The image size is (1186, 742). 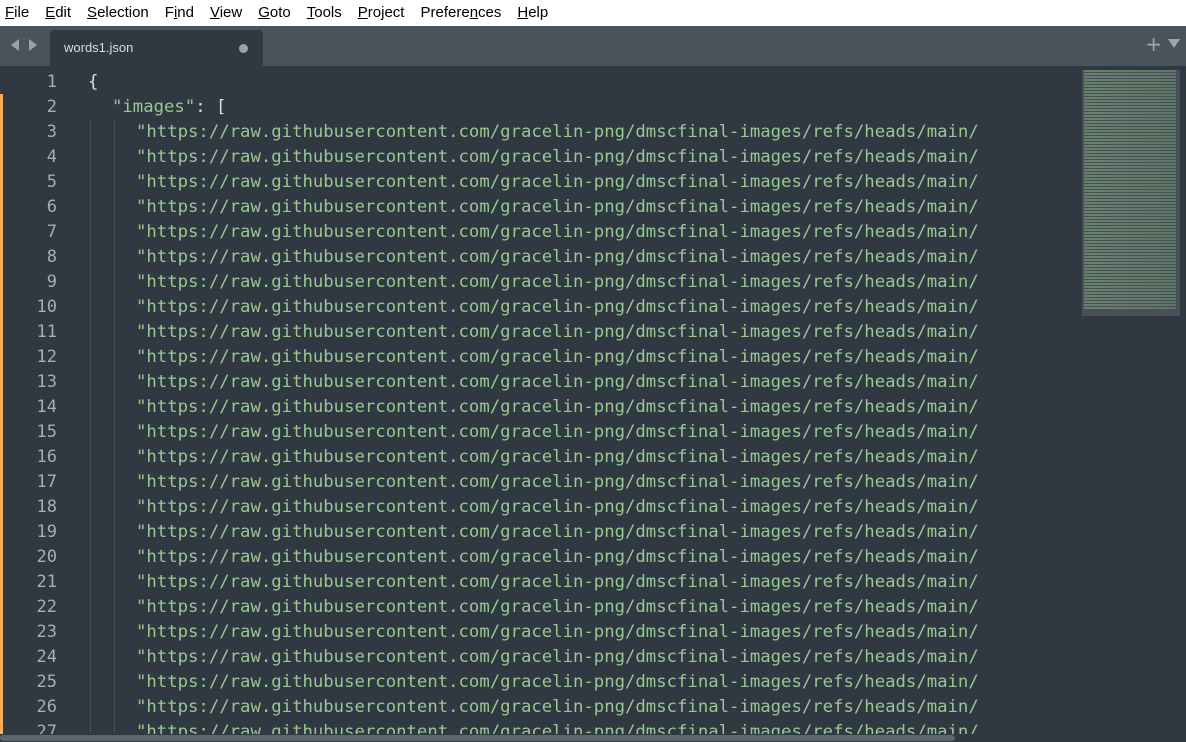 I want to click on line-number: 8, so click(x=51, y=257).